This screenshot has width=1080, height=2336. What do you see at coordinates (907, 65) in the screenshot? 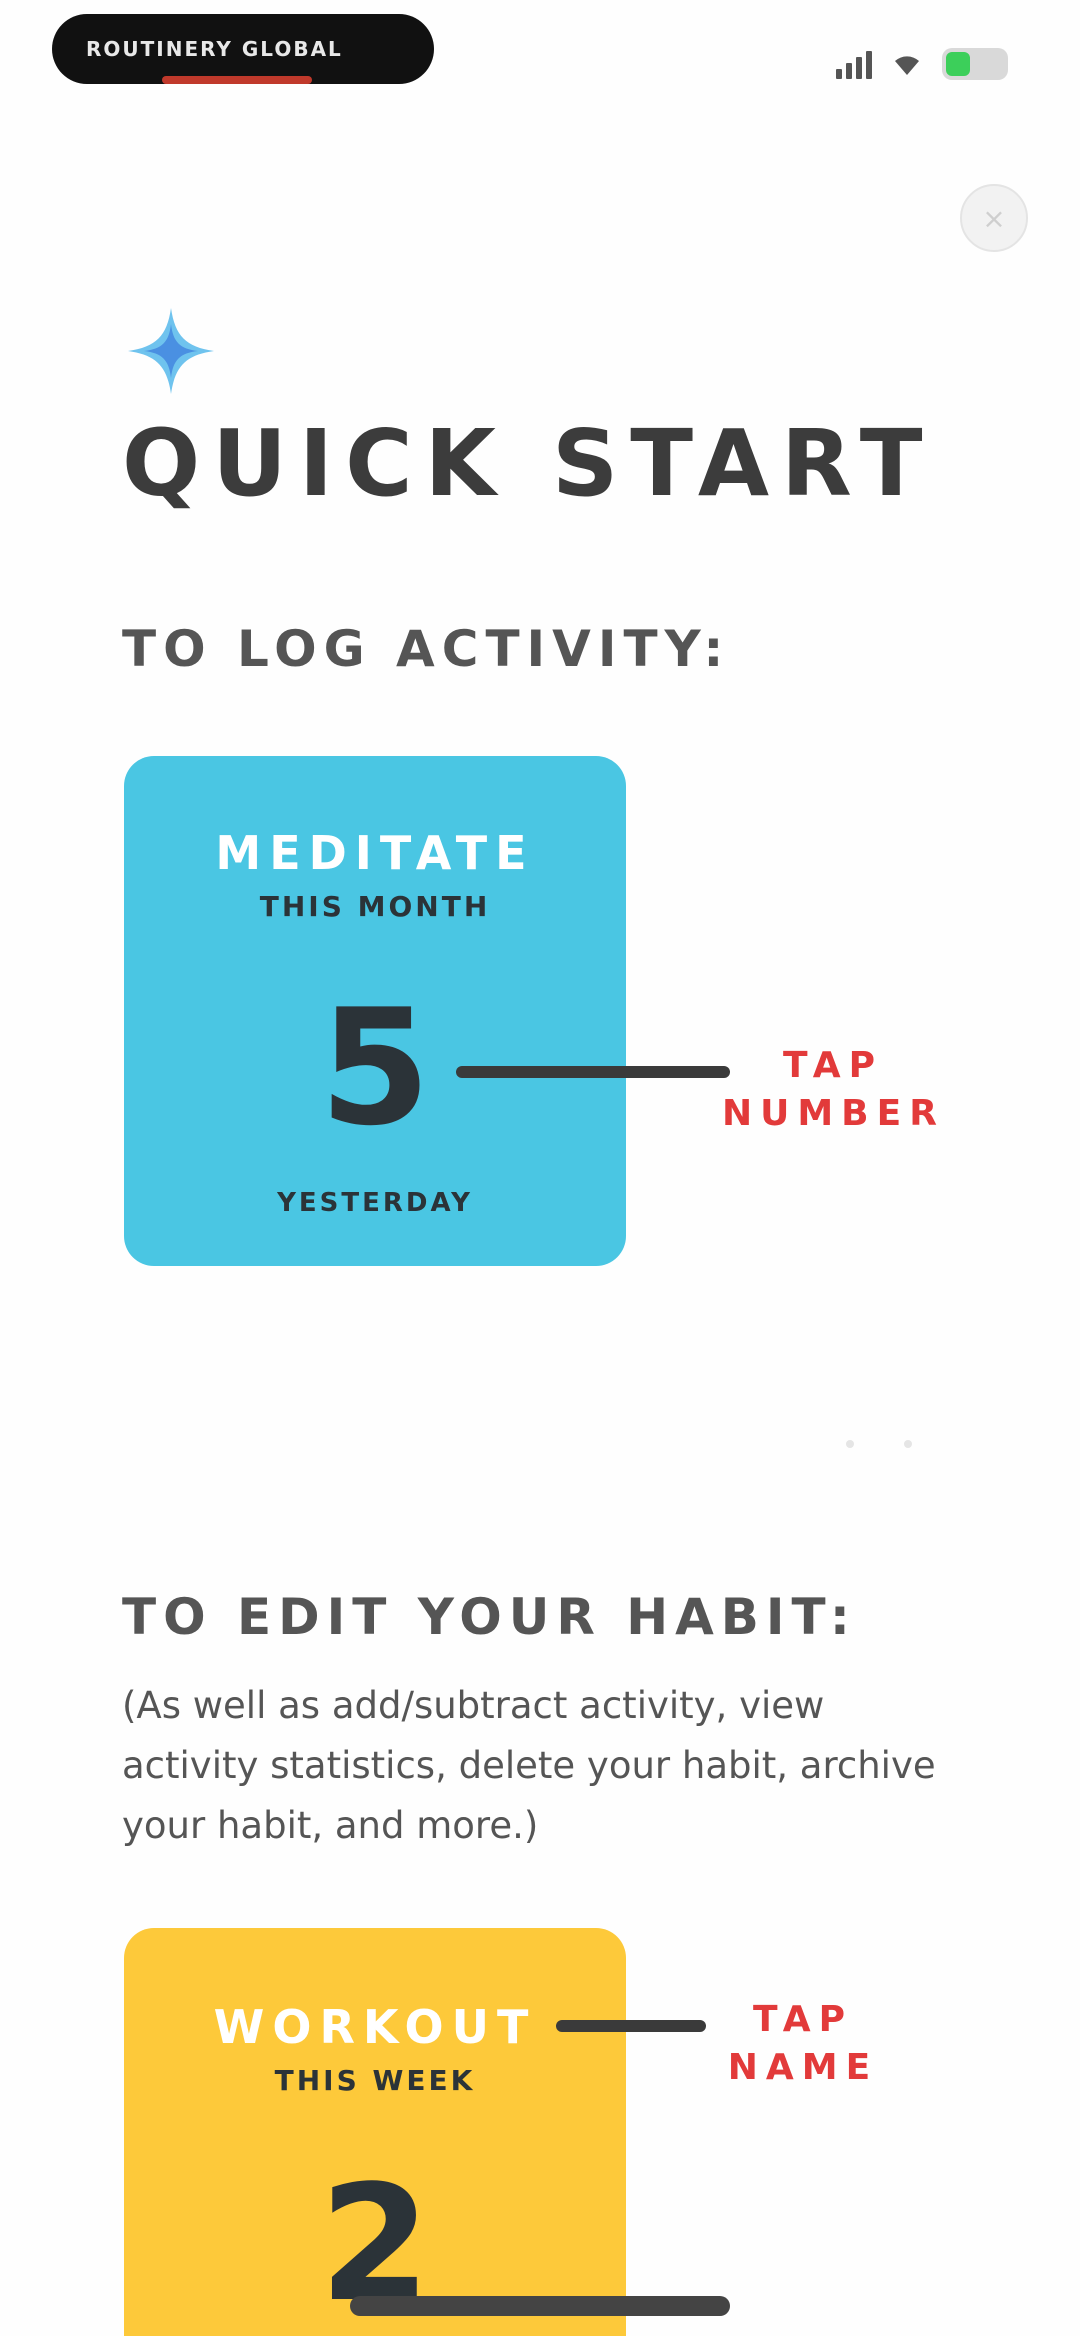
I see `wifi-icon` at bounding box center [907, 65].